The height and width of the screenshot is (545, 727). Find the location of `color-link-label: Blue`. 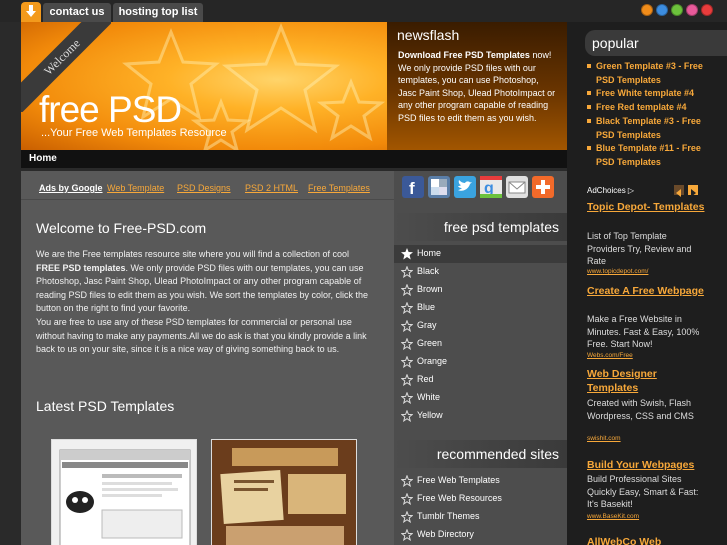

color-link-label: Blue is located at coordinates (426, 307).